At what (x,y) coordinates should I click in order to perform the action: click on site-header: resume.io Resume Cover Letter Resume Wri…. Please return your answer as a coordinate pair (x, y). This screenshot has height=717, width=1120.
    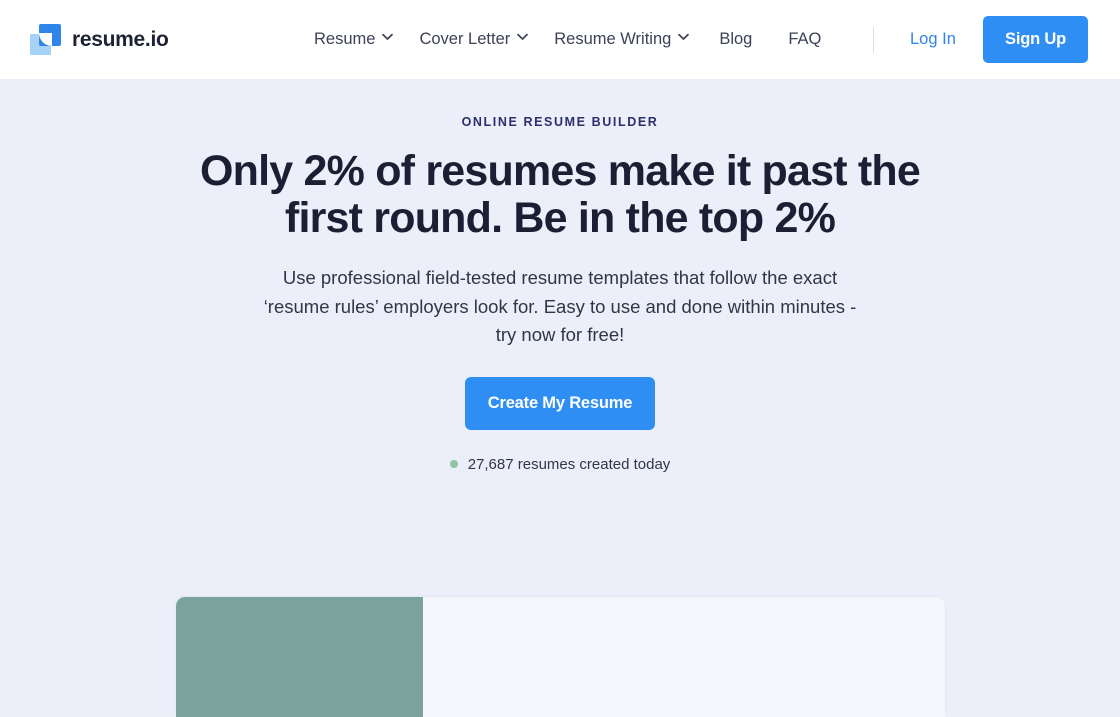
    Looking at the image, I should click on (560, 39).